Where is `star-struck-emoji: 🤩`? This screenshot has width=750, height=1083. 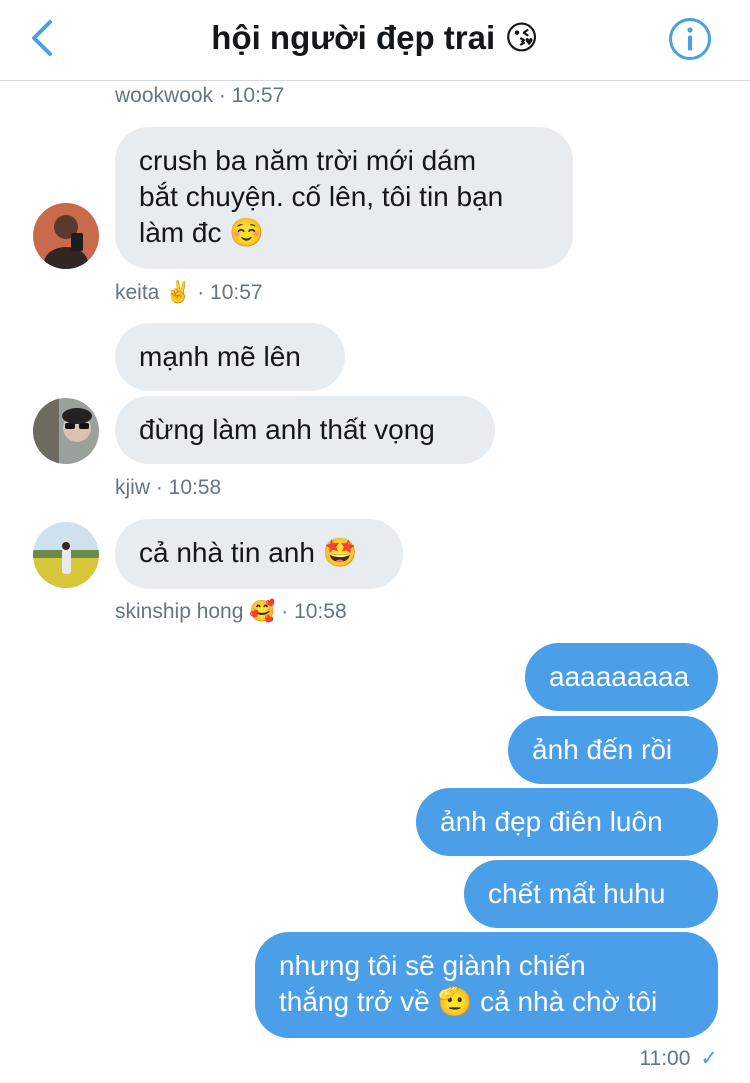
star-struck-emoji: 🤩 is located at coordinates (340, 552).